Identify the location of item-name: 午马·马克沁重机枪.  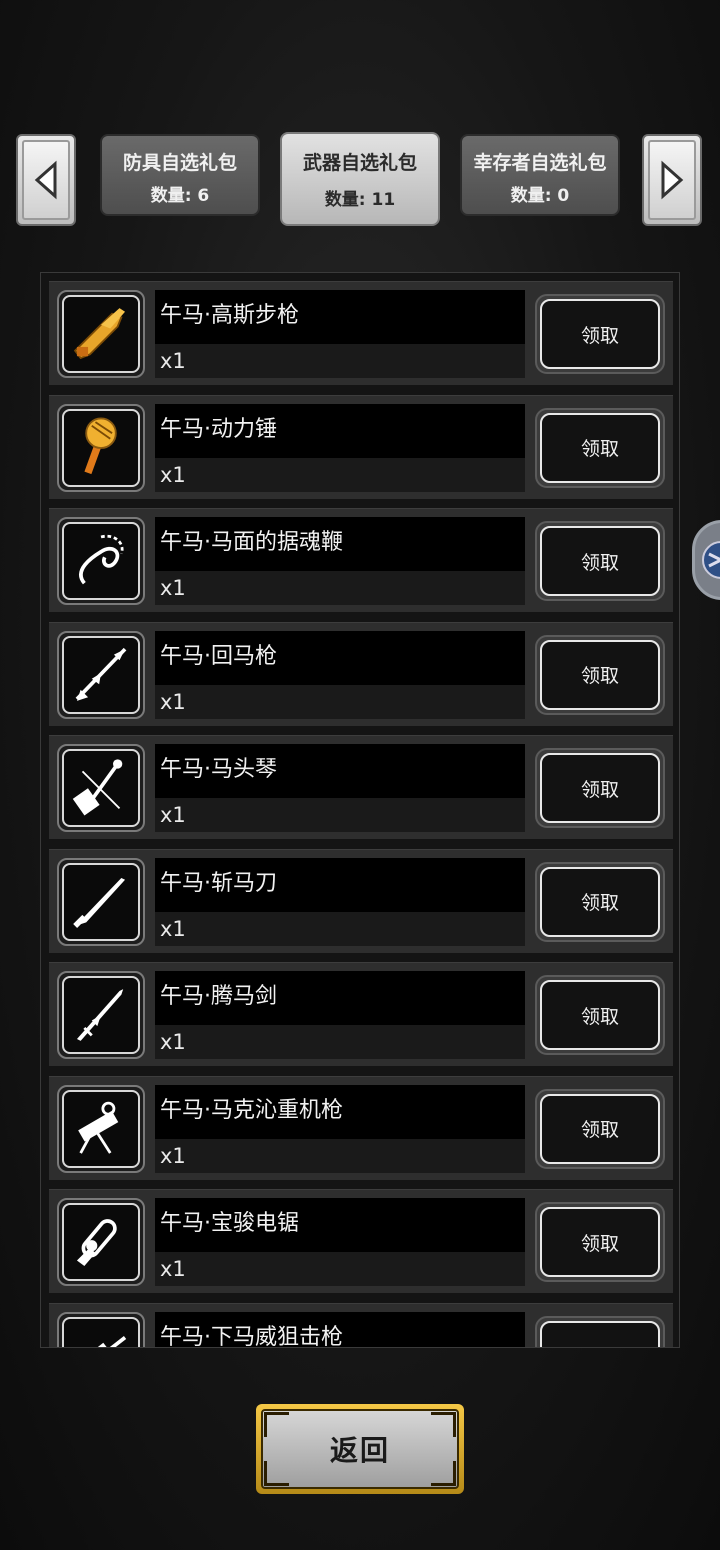
(340, 1111).